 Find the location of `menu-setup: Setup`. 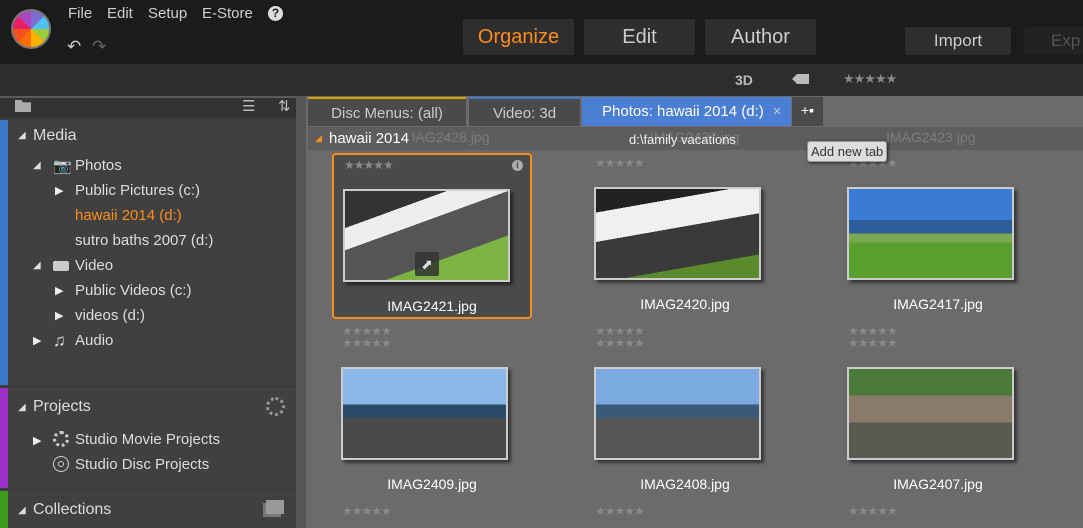

menu-setup: Setup is located at coordinates (167, 13).